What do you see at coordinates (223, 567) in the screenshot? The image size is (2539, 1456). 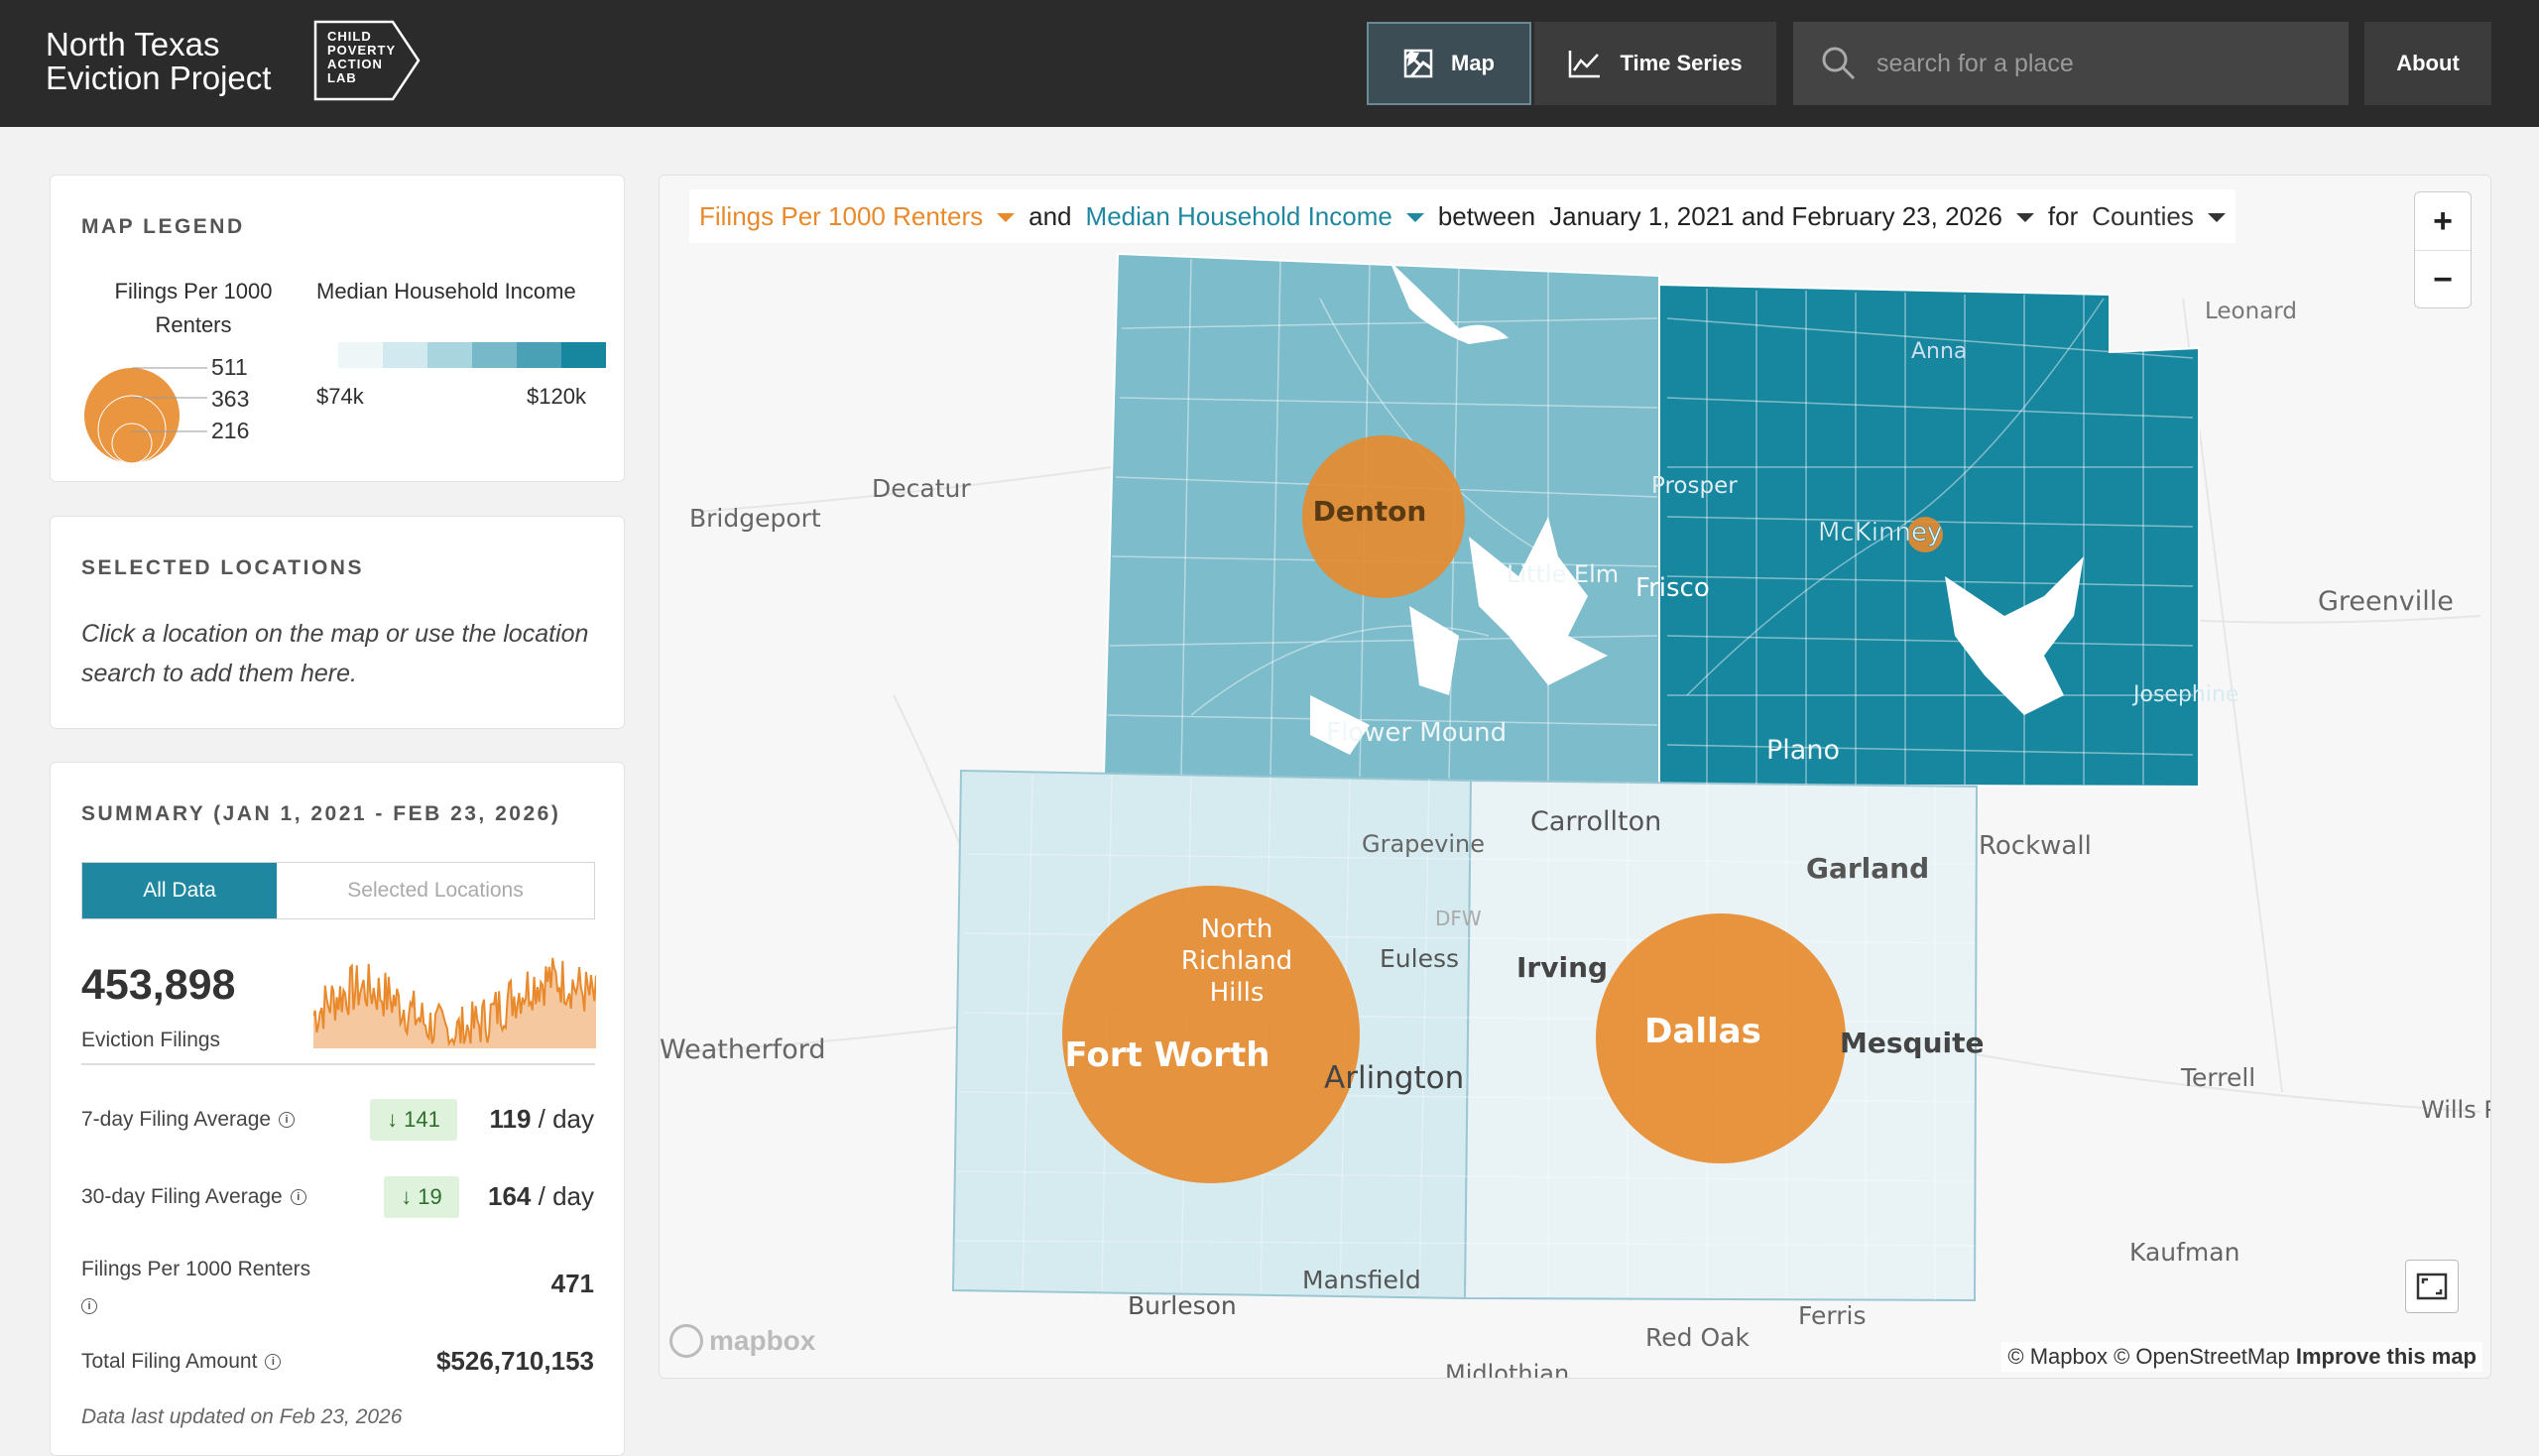 I see `selected-locations-title: SELECTED LOCATIONS` at bounding box center [223, 567].